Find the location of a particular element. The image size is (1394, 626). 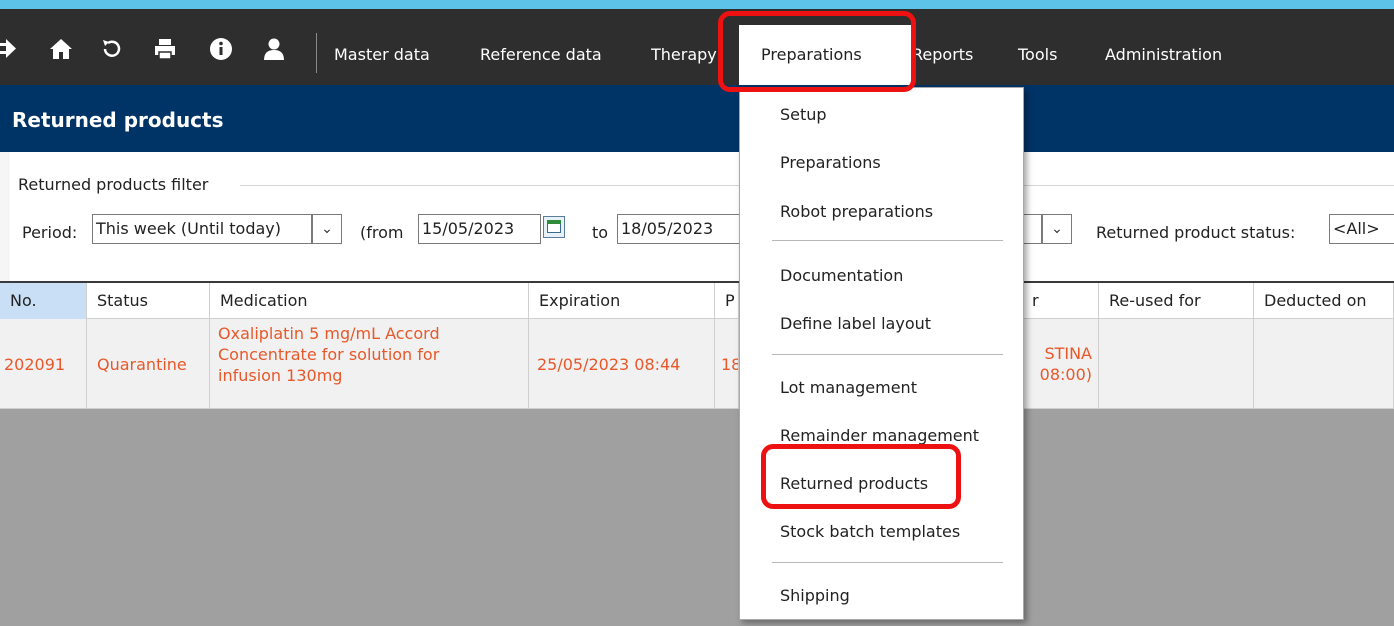

cell-partial: STINA 08:00) is located at coordinates (1060, 364).